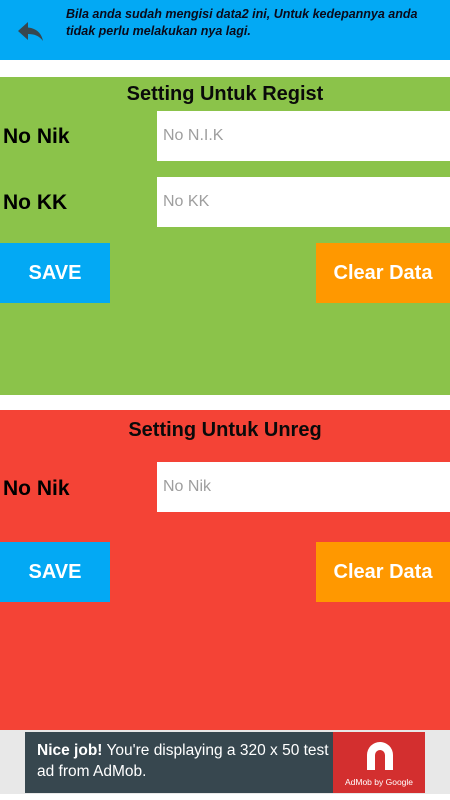  I want to click on regist-nik-label: No Nik, so click(36, 136).